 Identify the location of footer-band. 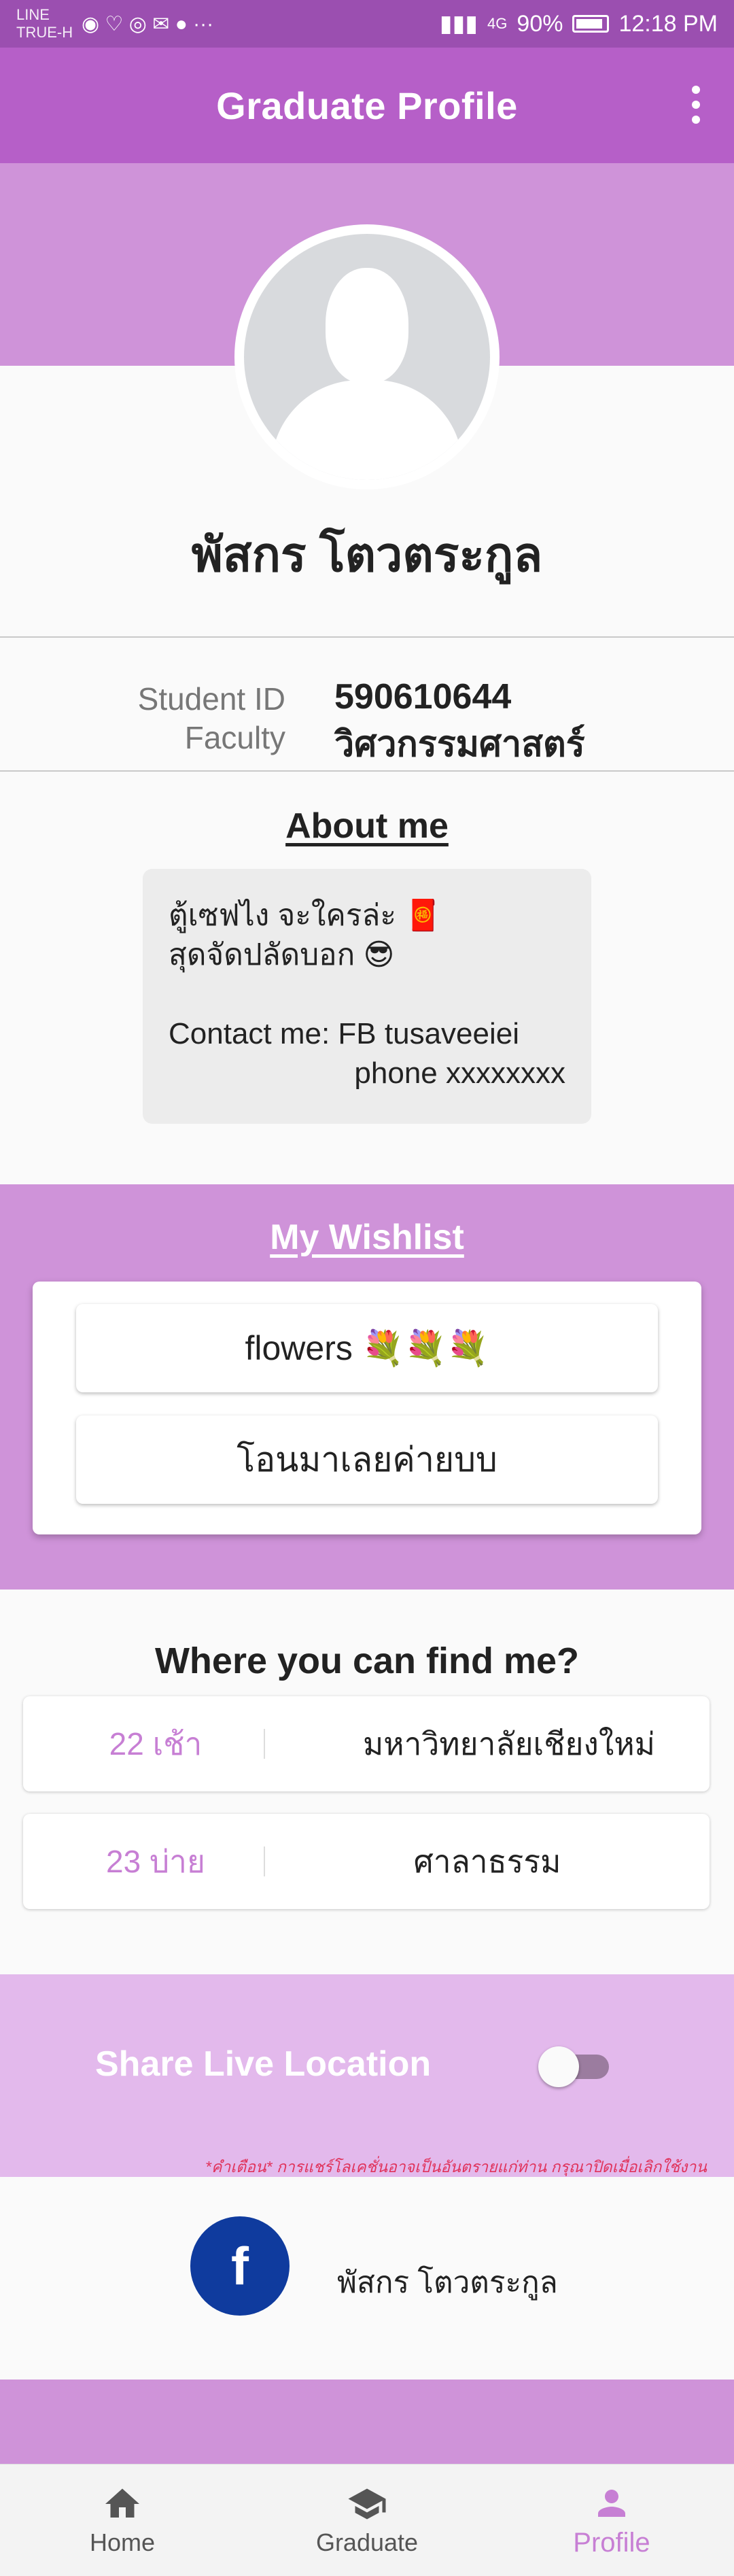
(367, 2422).